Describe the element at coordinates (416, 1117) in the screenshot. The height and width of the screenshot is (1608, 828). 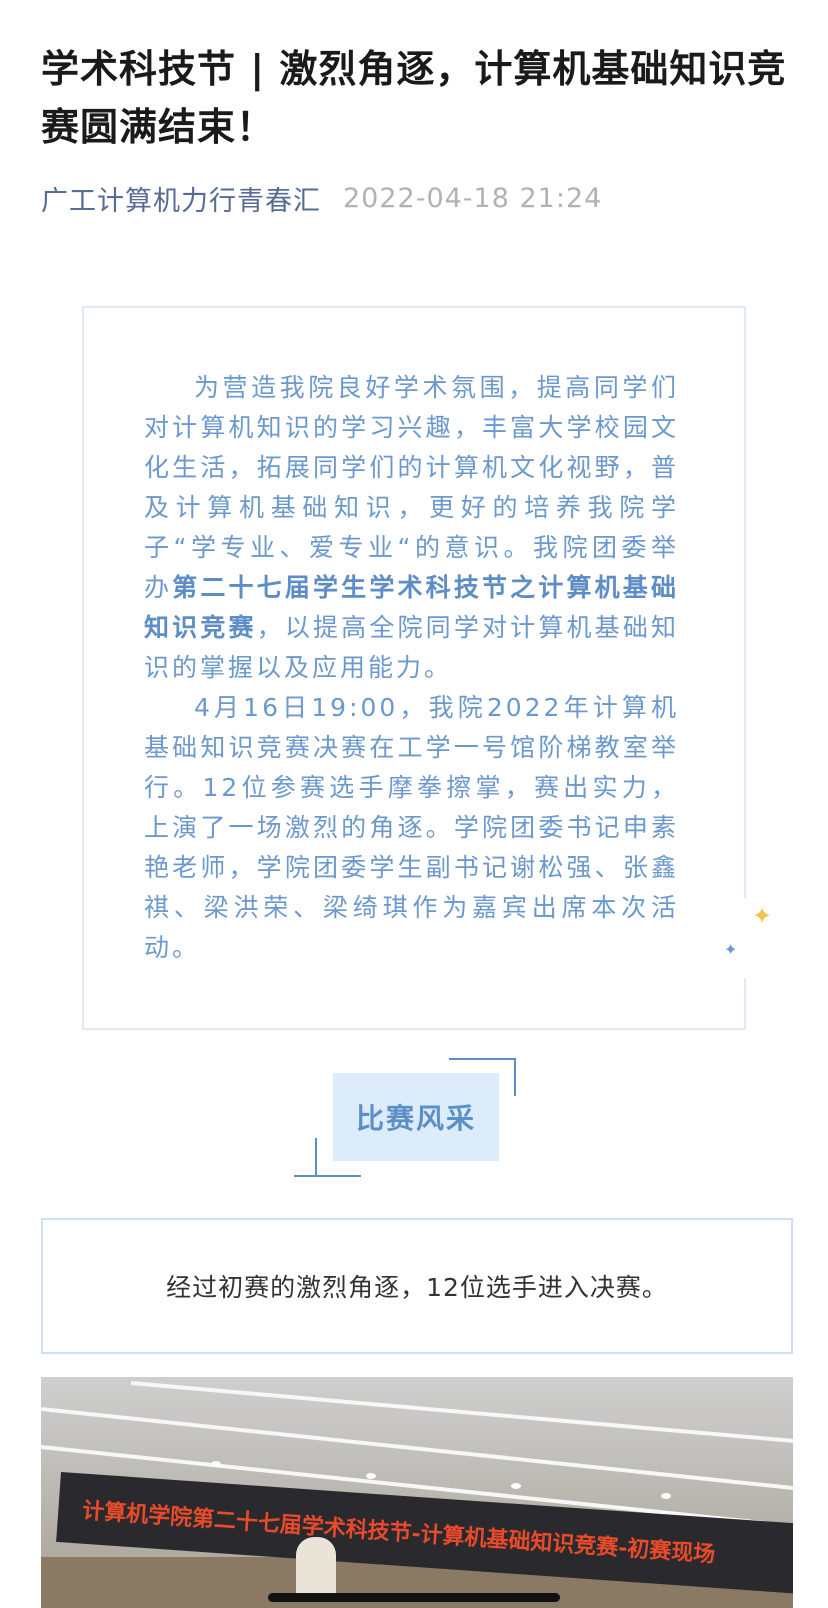
I see `section-label: 比赛风采` at that location.